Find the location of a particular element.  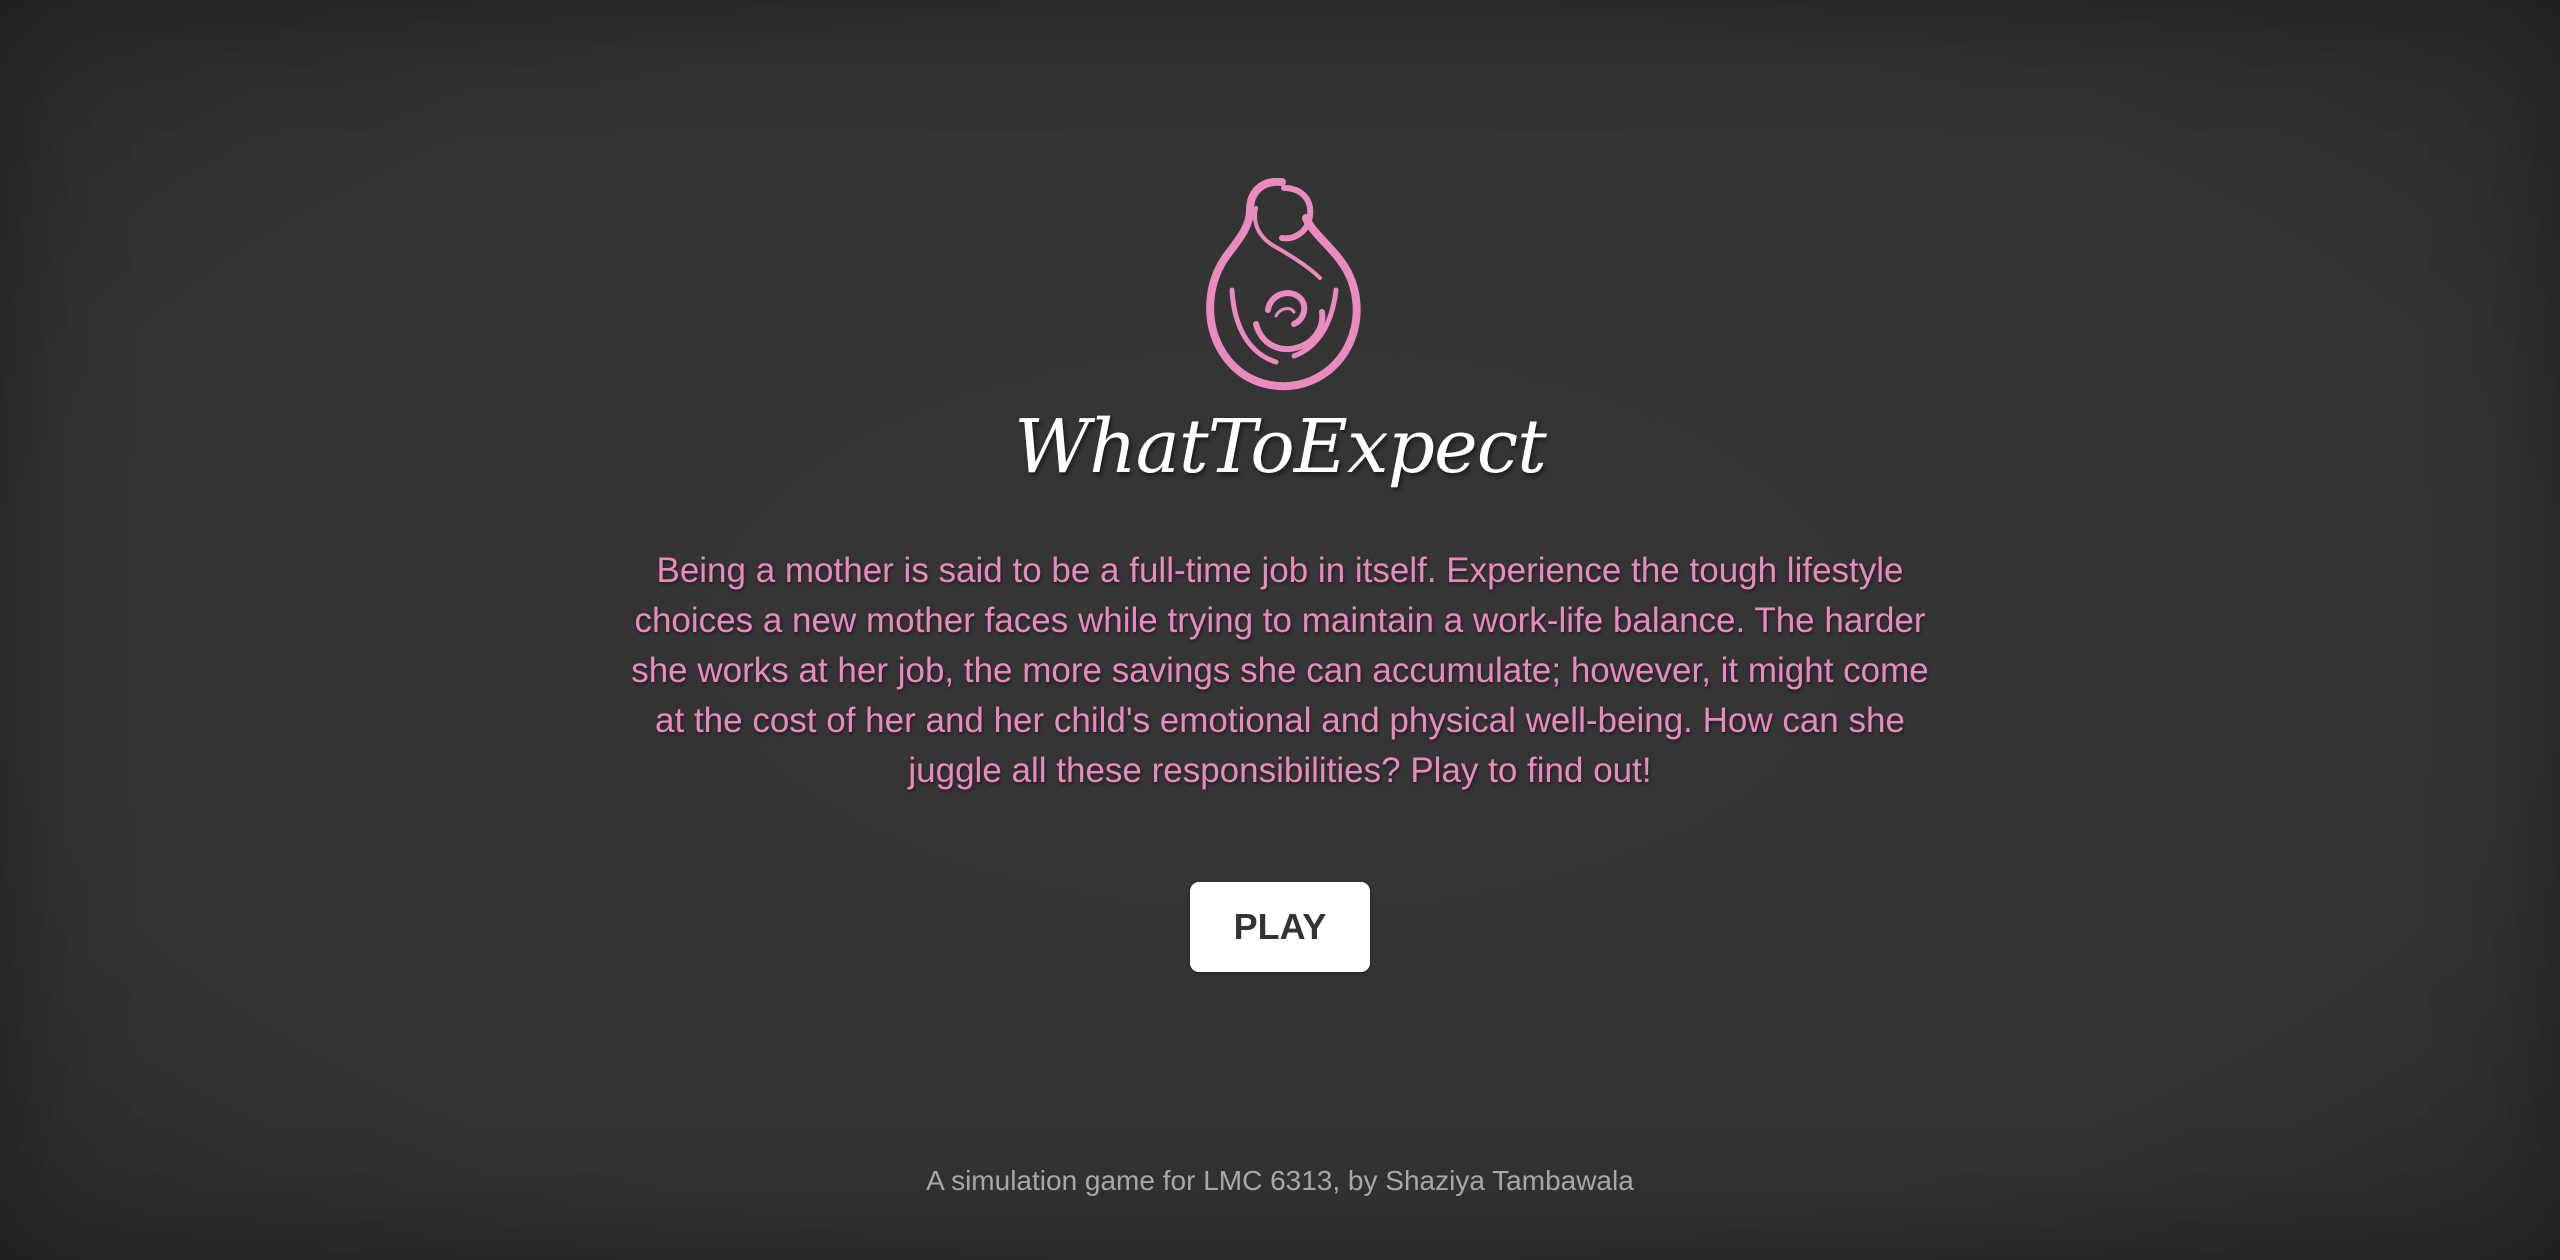

game-title: WhatToExpect is located at coordinates (1280, 447).